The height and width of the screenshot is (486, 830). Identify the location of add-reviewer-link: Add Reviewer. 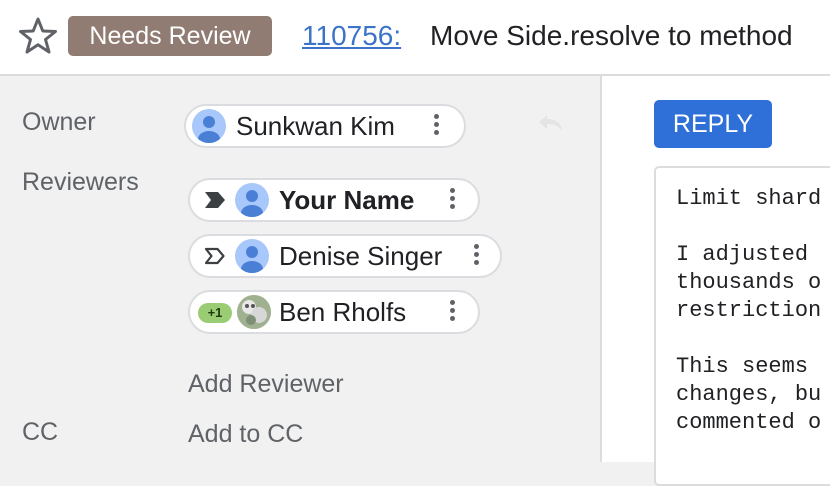
(266, 384).